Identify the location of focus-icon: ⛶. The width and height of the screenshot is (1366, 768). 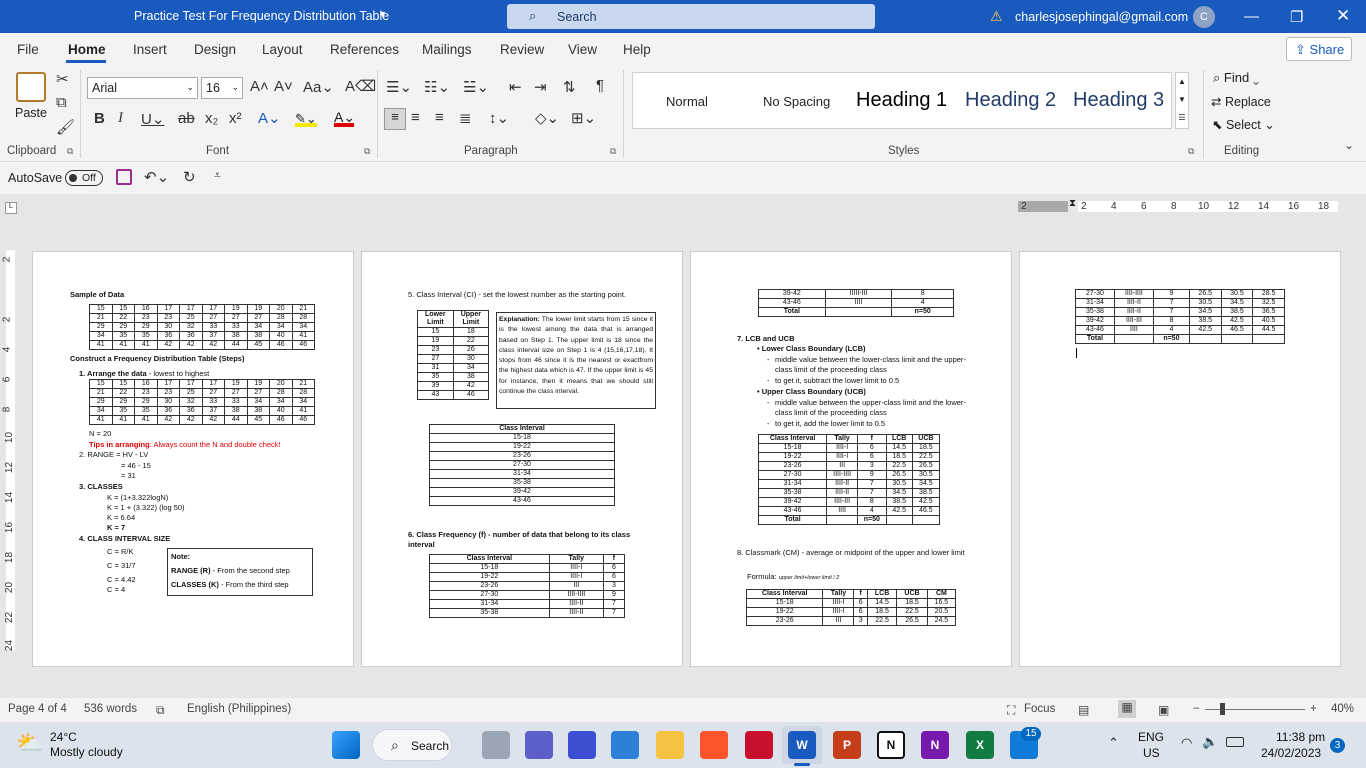
(1011, 710).